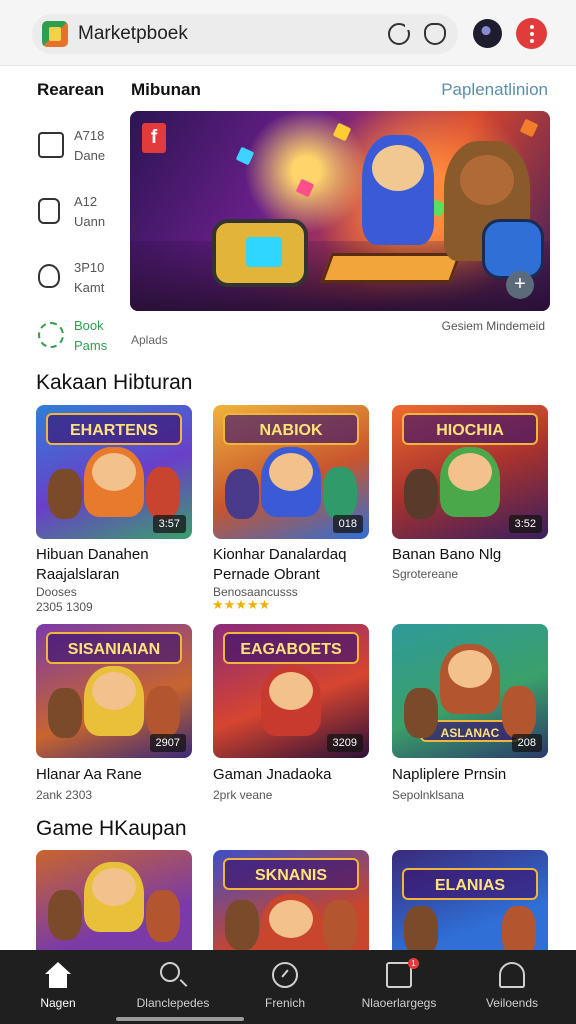 The width and height of the screenshot is (576, 1024). Describe the element at coordinates (51, 335) in the screenshot. I see `gear-icon` at that location.